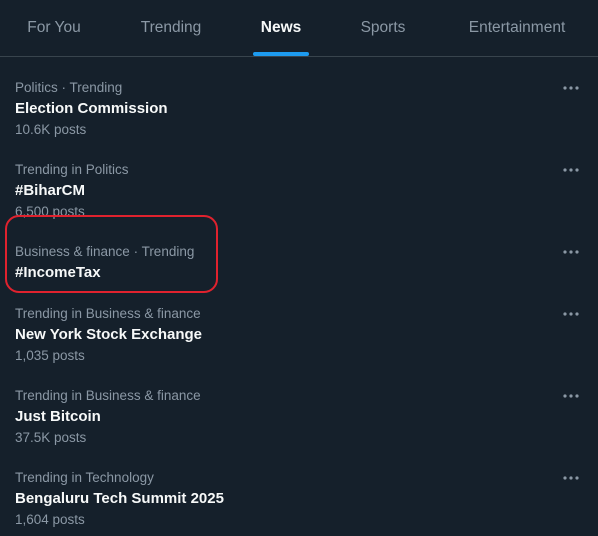 This screenshot has height=536, width=598. I want to click on trend-title: #BiharCM, so click(50, 190).